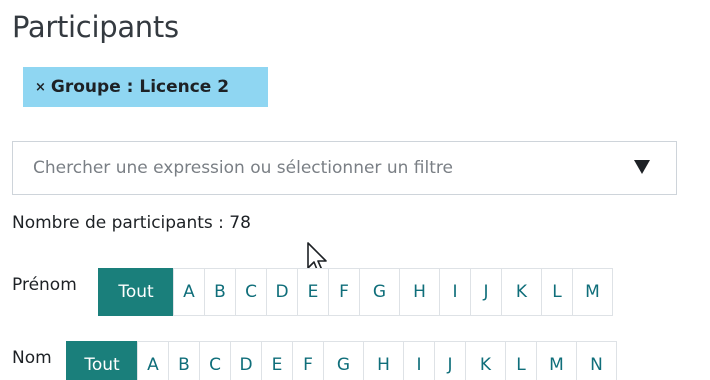 This screenshot has height=380, width=710. What do you see at coordinates (596, 360) in the screenshot?
I see `last-name-letter-n: N` at bounding box center [596, 360].